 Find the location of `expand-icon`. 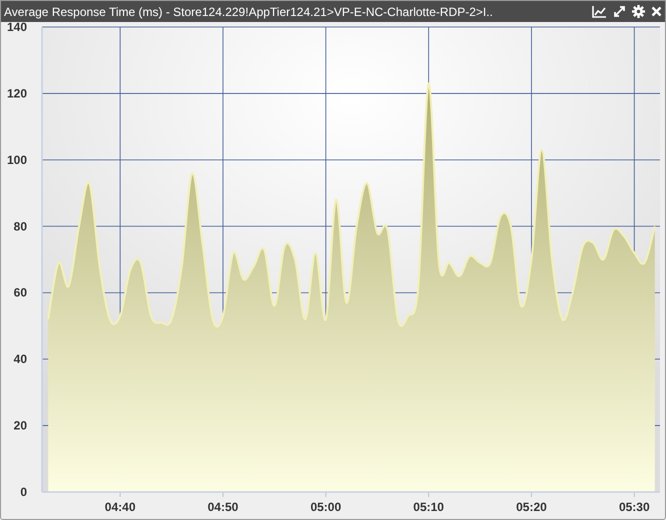

expand-icon is located at coordinates (619, 11).